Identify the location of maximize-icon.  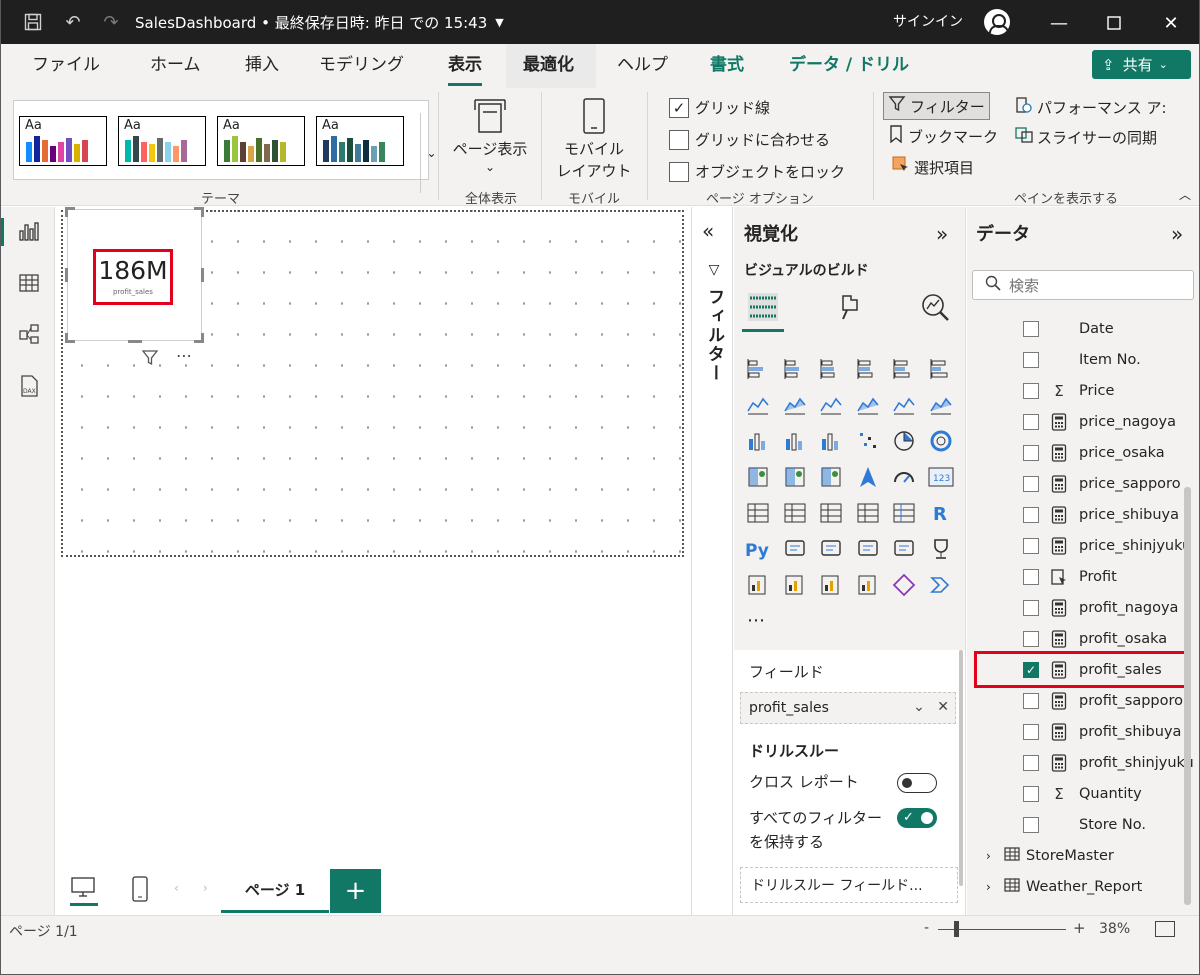
(1114, 23).